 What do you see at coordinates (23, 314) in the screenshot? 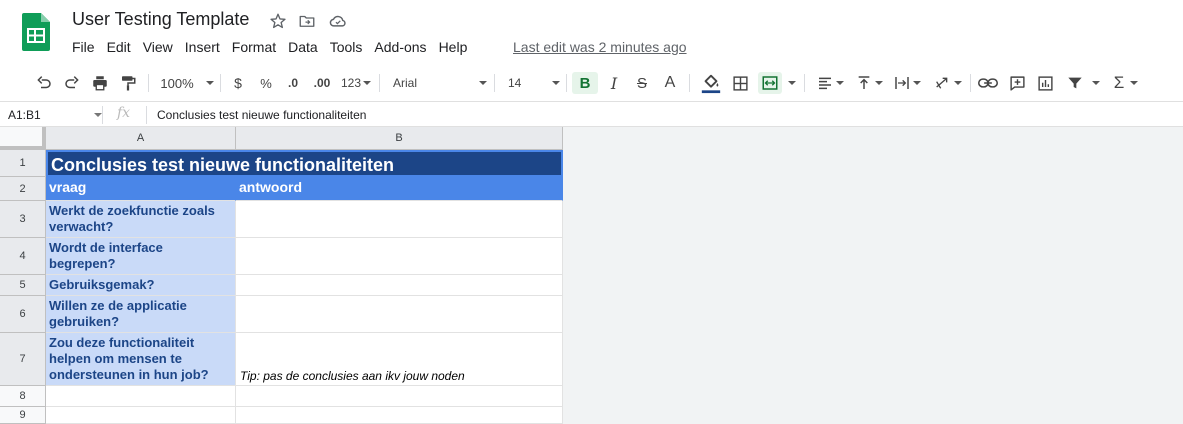
I see `row-header-6: 6` at bounding box center [23, 314].